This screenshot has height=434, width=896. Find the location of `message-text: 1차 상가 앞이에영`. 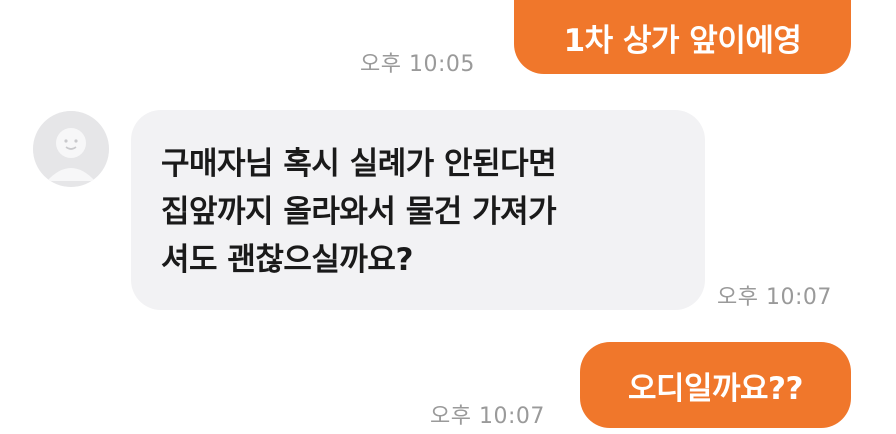

message-text: 1차 상가 앞이에영 is located at coordinates (682, 40).